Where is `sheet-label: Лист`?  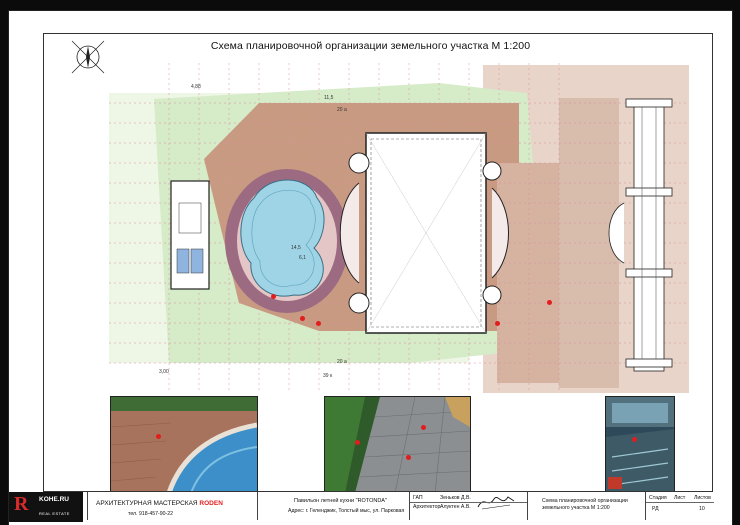 sheet-label: Лист is located at coordinates (680, 498).